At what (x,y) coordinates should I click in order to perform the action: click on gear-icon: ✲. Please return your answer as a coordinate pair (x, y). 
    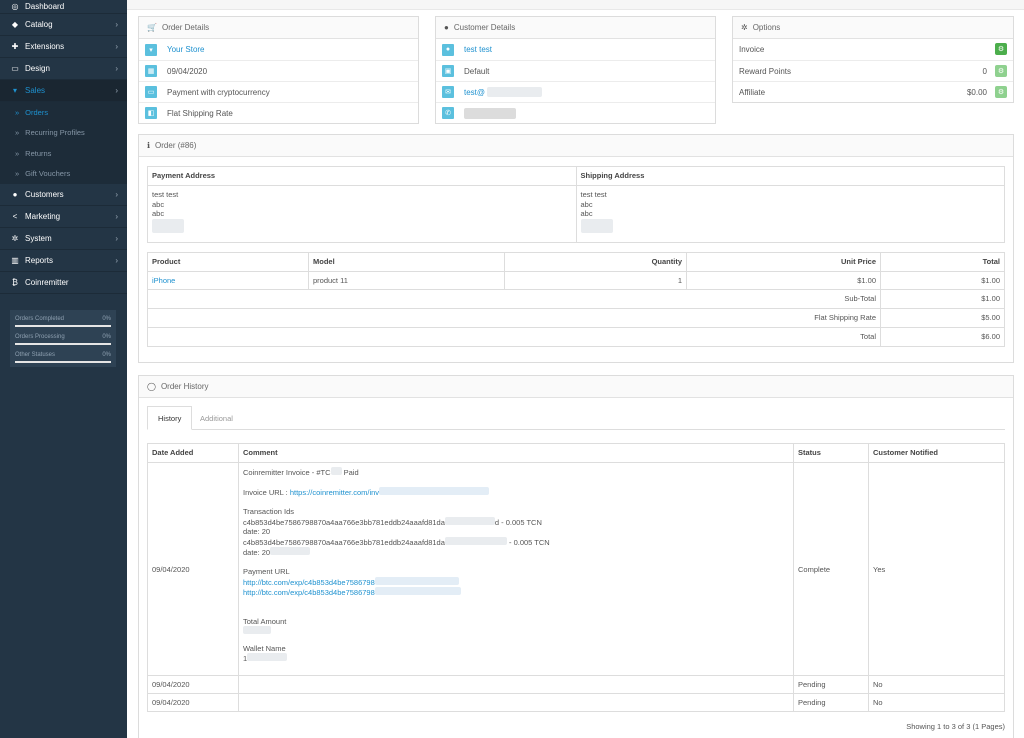
    Looking at the image, I should click on (744, 27).